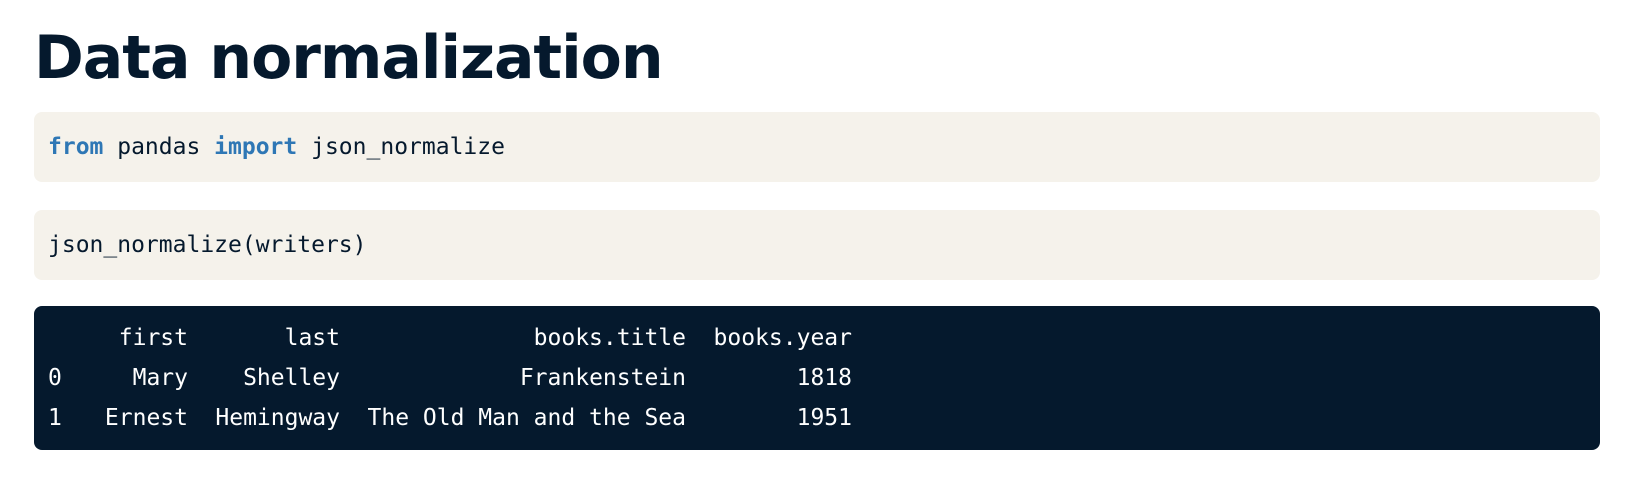 This screenshot has width=1636, height=490. I want to click on code-text-call: json_normalize(writers), so click(207, 245).